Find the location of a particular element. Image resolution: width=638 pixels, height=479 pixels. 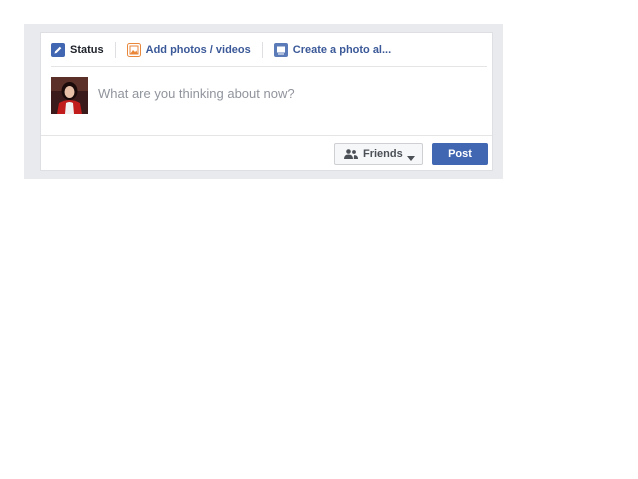

status-input is located at coordinates (288, 93).